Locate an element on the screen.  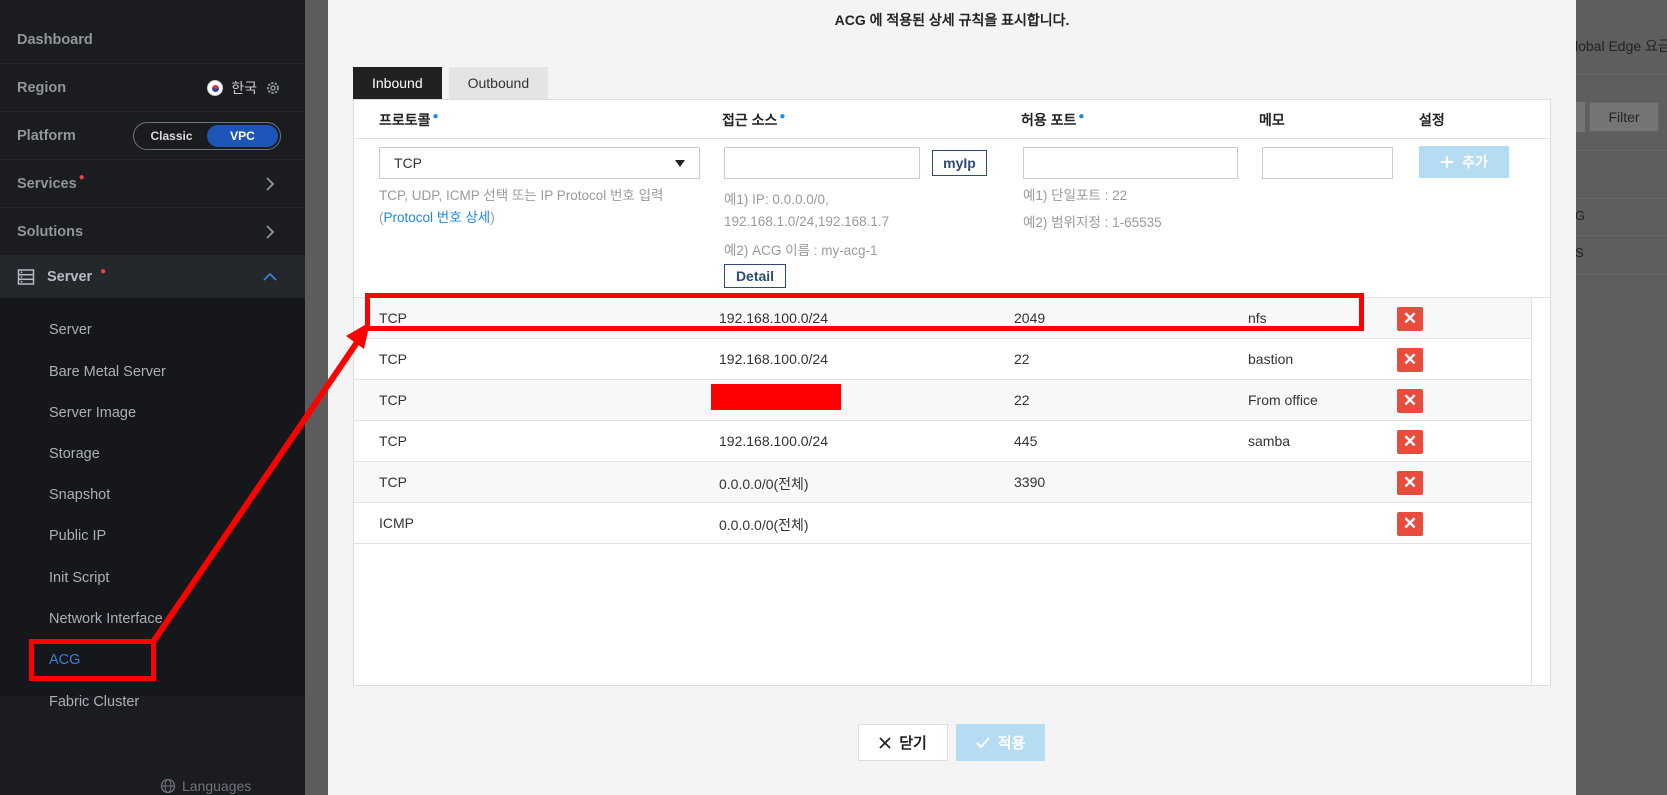
rule-tabs: Inbound Outbound is located at coordinates (451, 83).